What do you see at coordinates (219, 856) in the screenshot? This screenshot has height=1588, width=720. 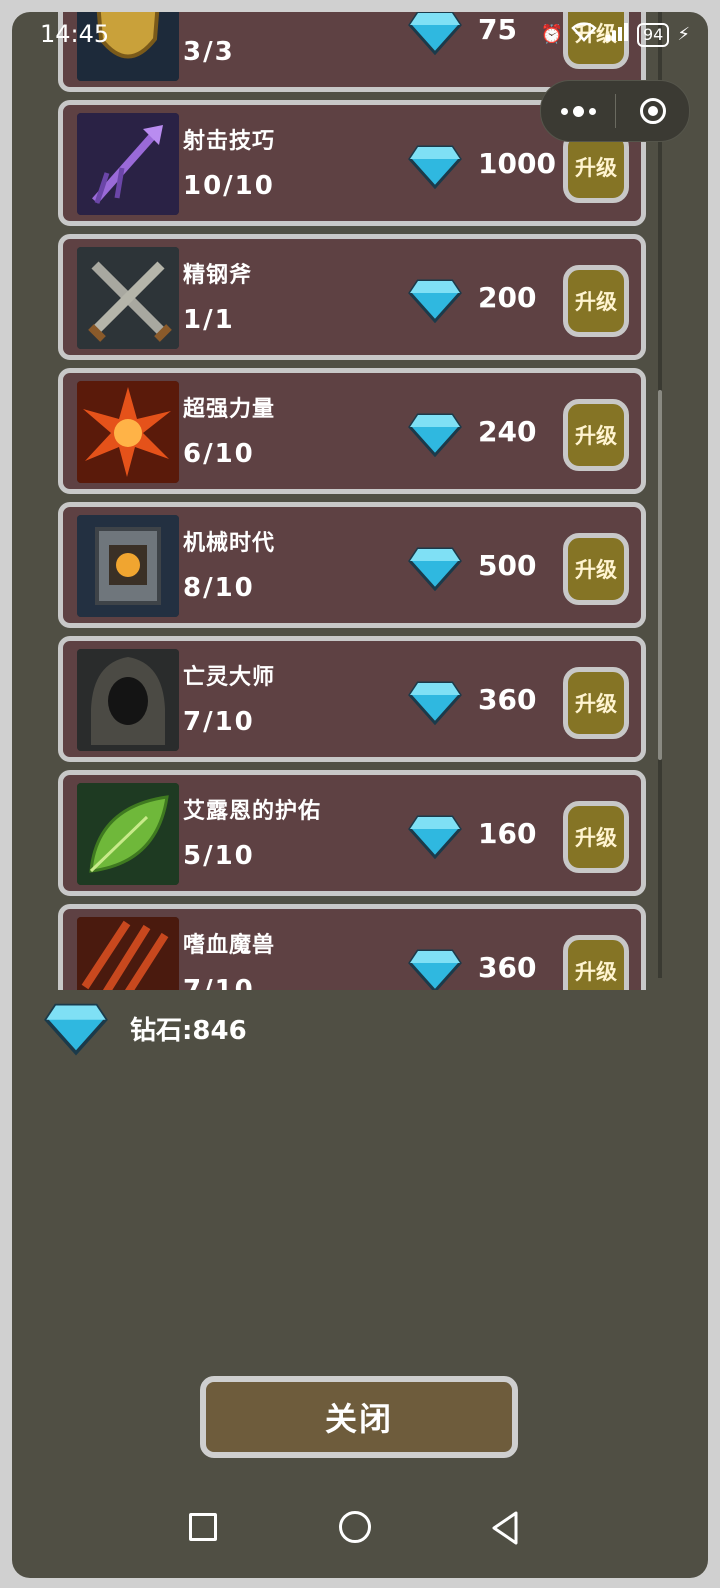 I see `skill-level: 5/10` at bounding box center [219, 856].